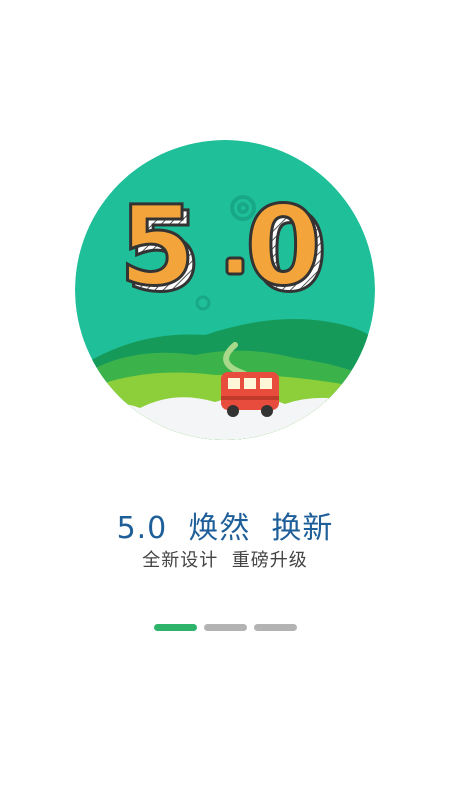 This screenshot has width=450, height=800. I want to click on onboarding-headline: 5.0 焕然 换新, so click(225, 528).